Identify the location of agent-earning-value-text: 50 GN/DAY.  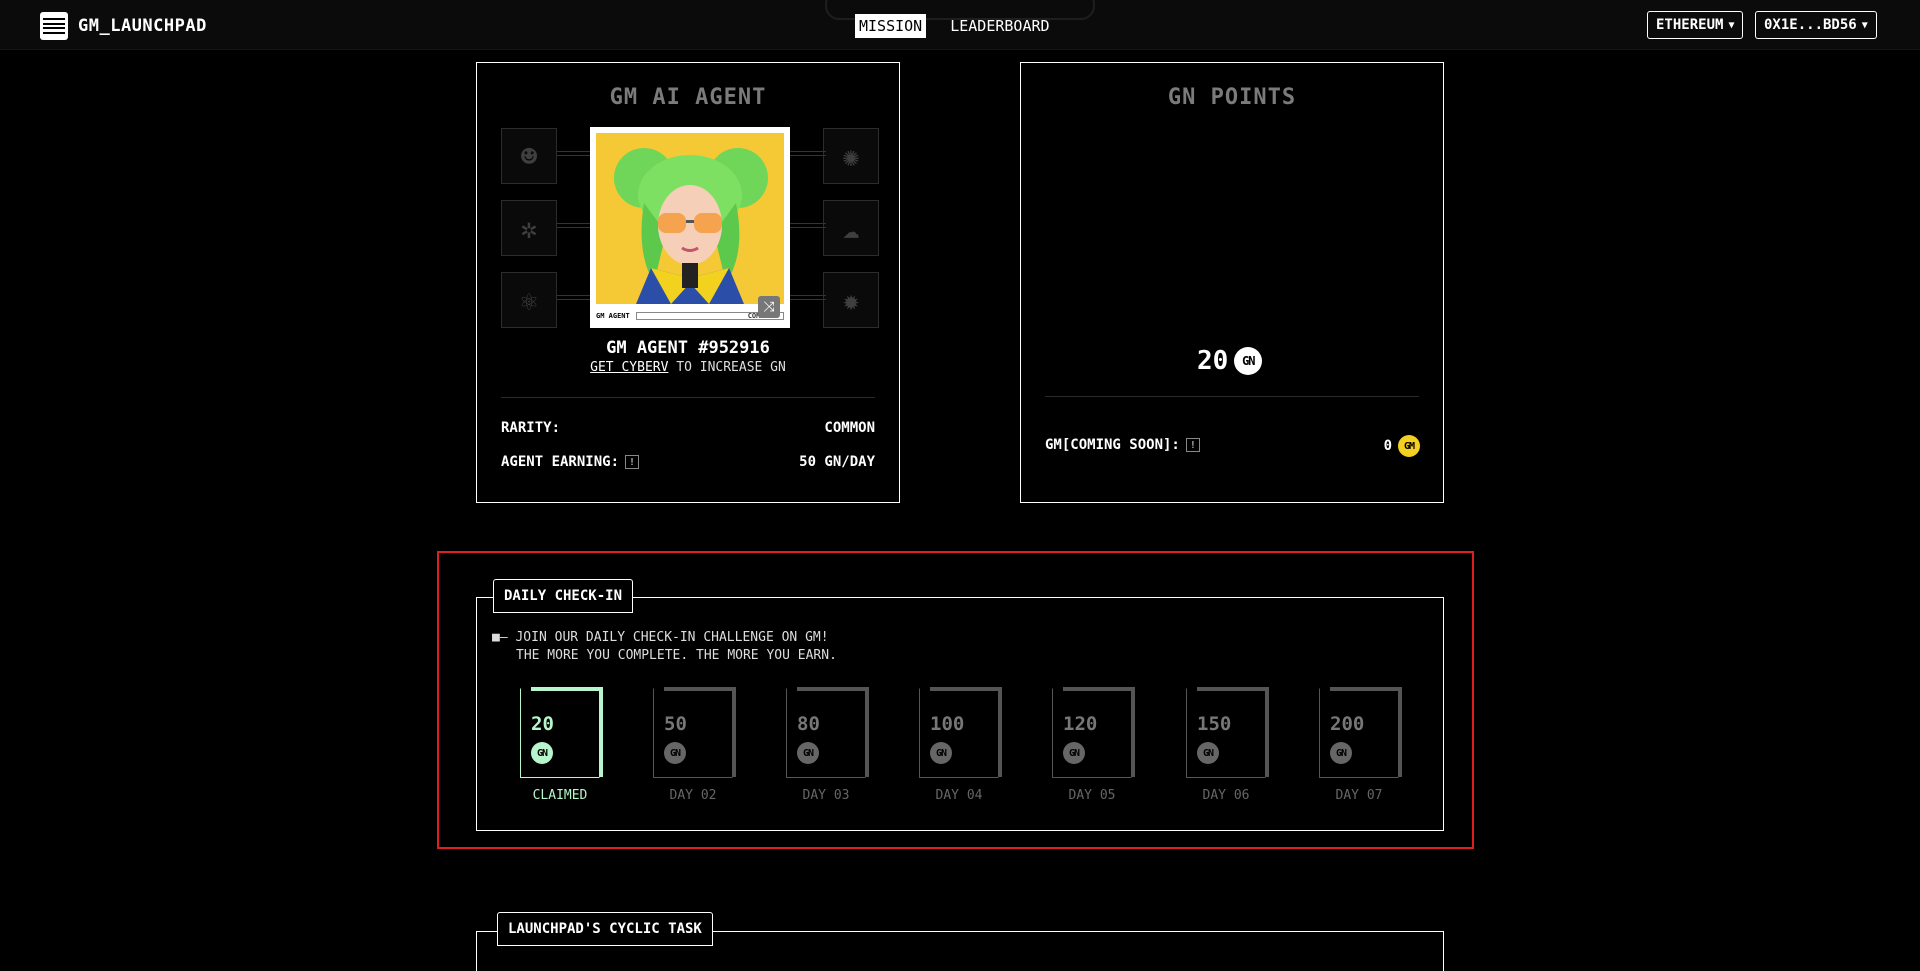
(837, 462).